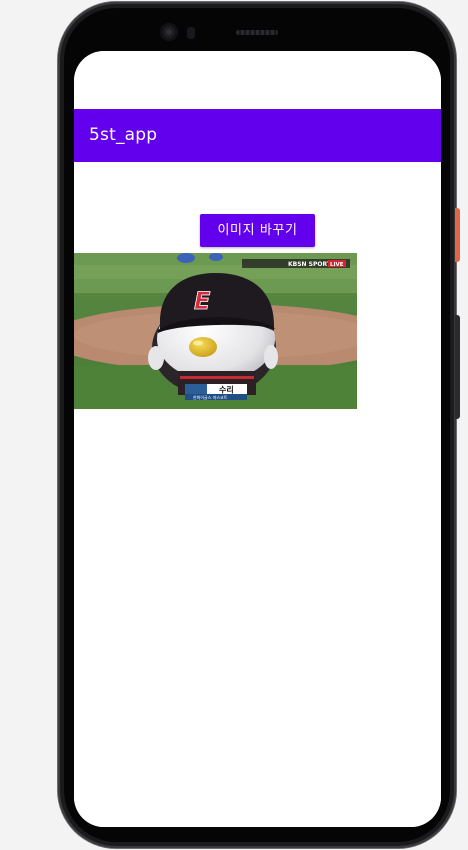 This screenshot has width=468, height=850. Describe the element at coordinates (226, 390) in the screenshot. I see `caption-name: 수리` at that location.